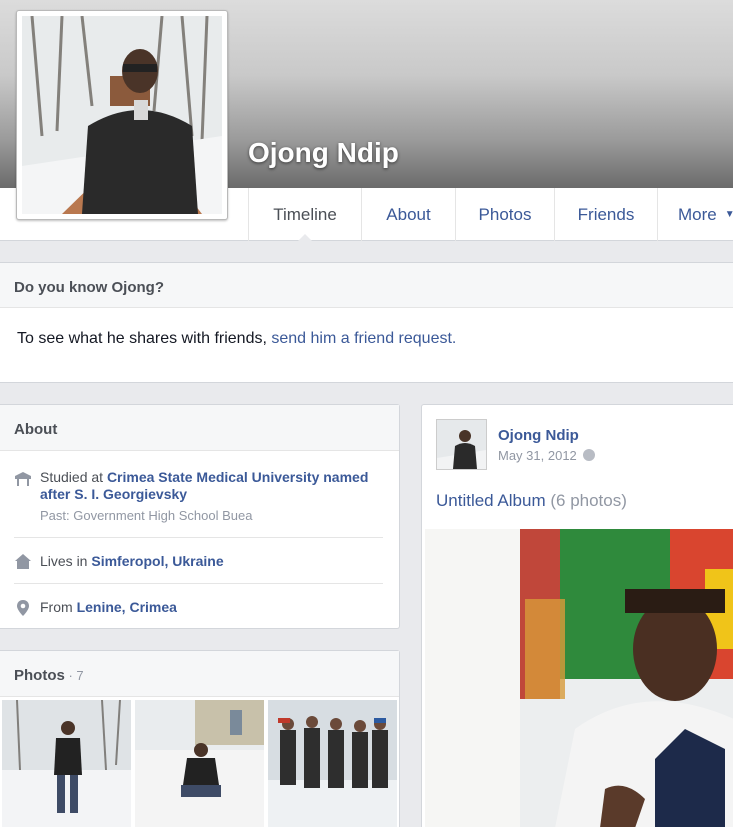 The width and height of the screenshot is (733, 827). I want to click on avatar-image, so click(461, 444).